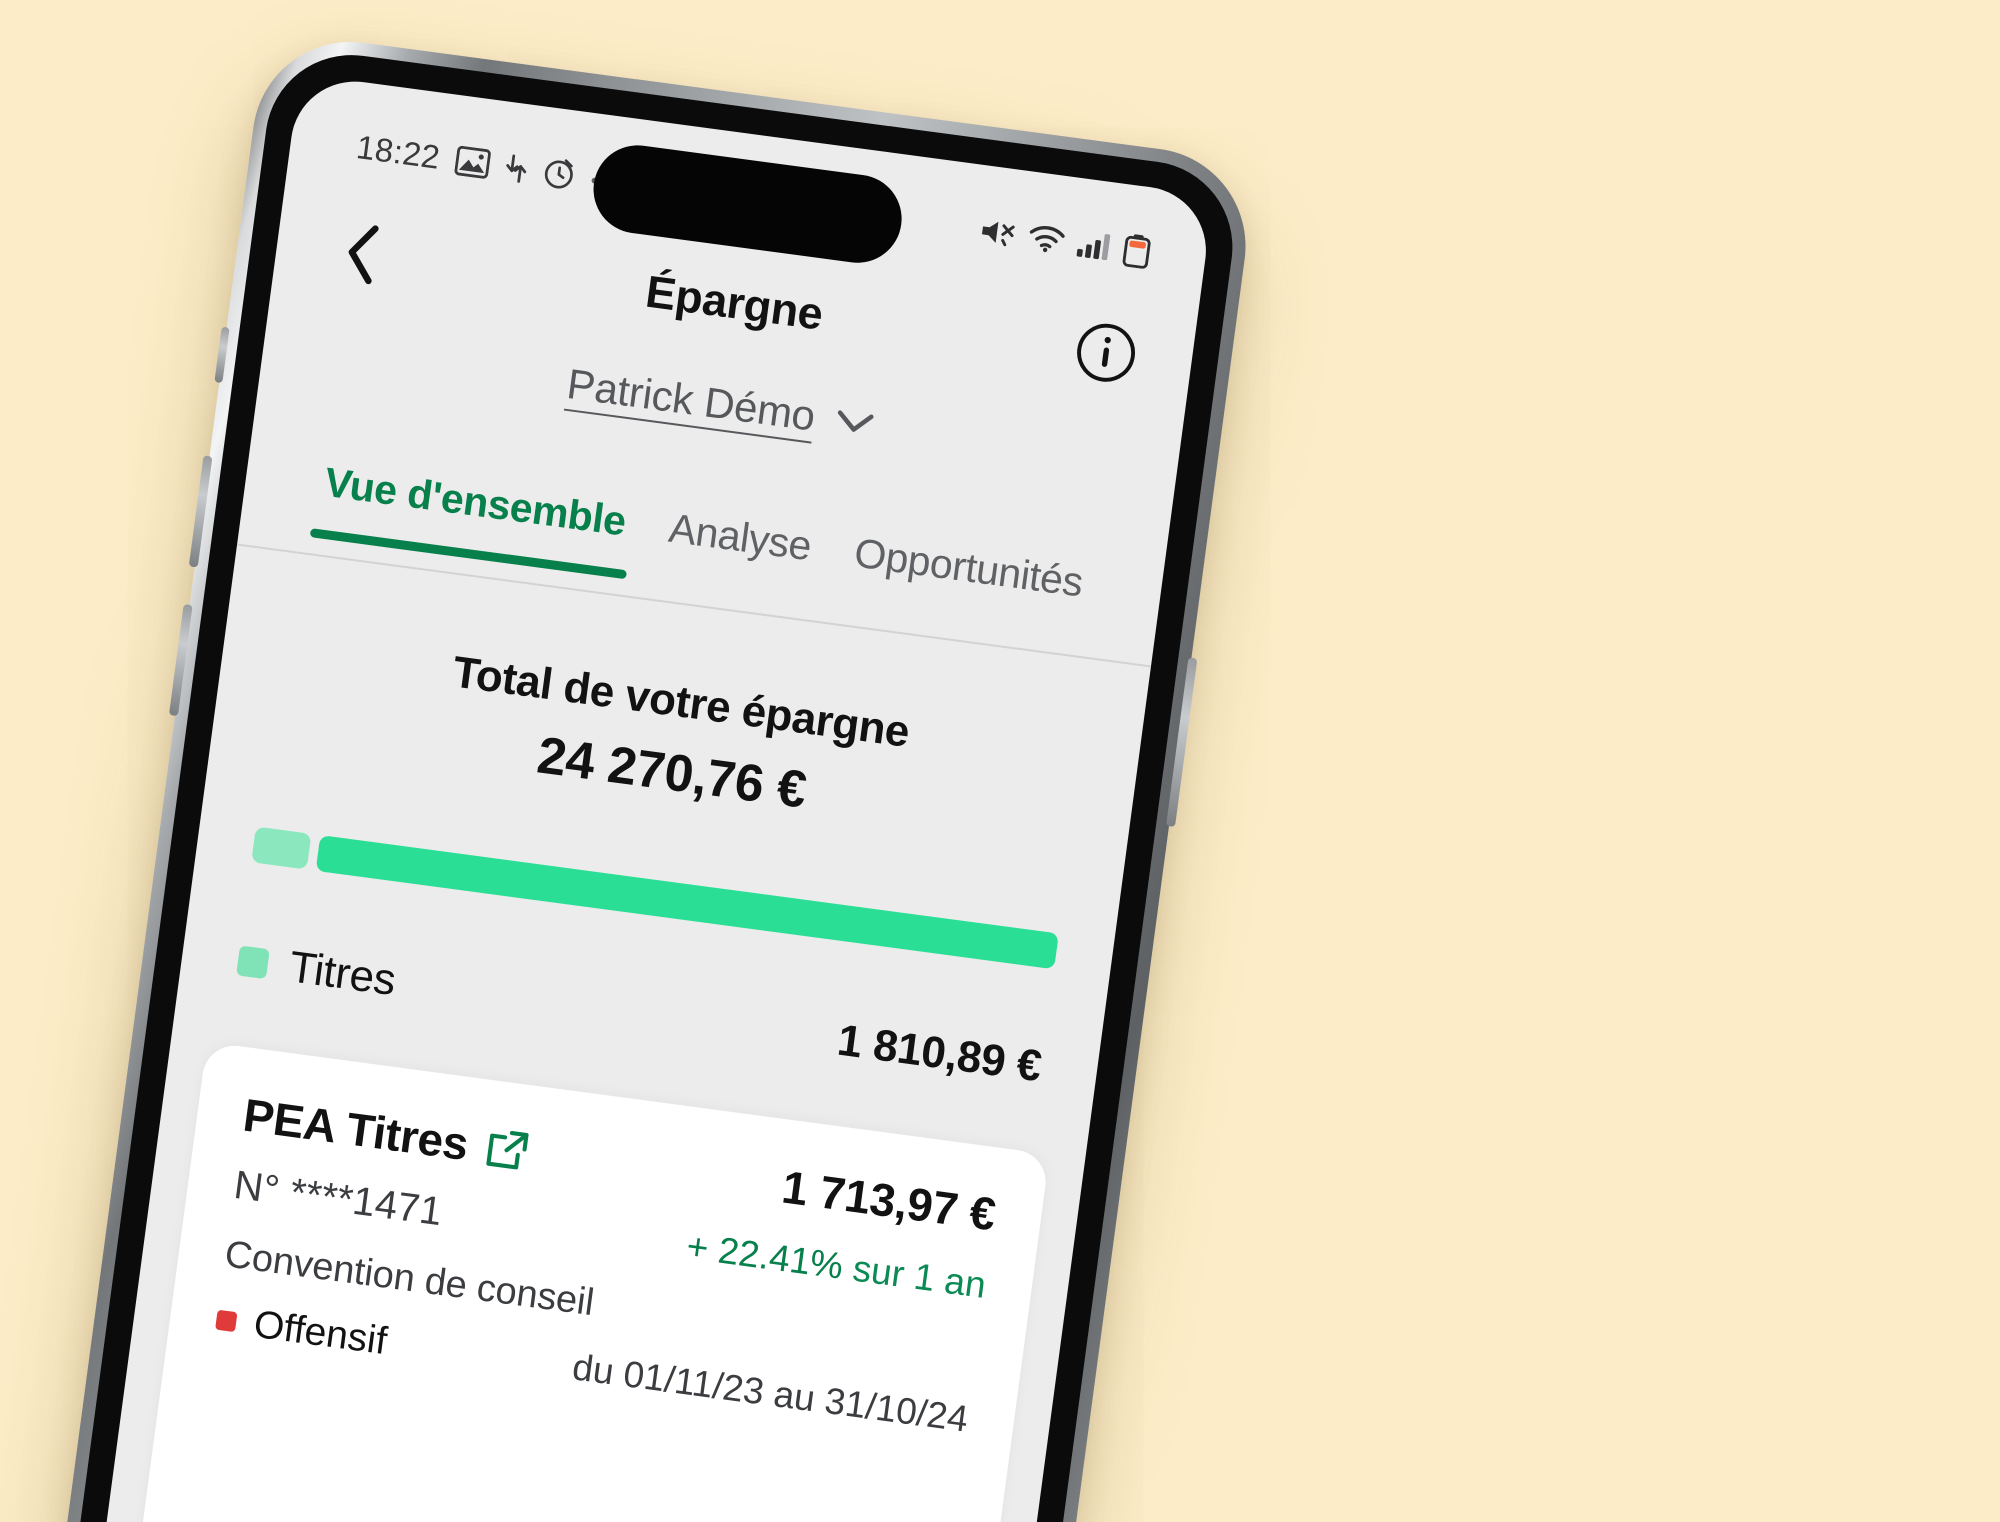 This screenshot has height=1522, width=2000. What do you see at coordinates (997, 232) in the screenshot?
I see `mute-icon` at bounding box center [997, 232].